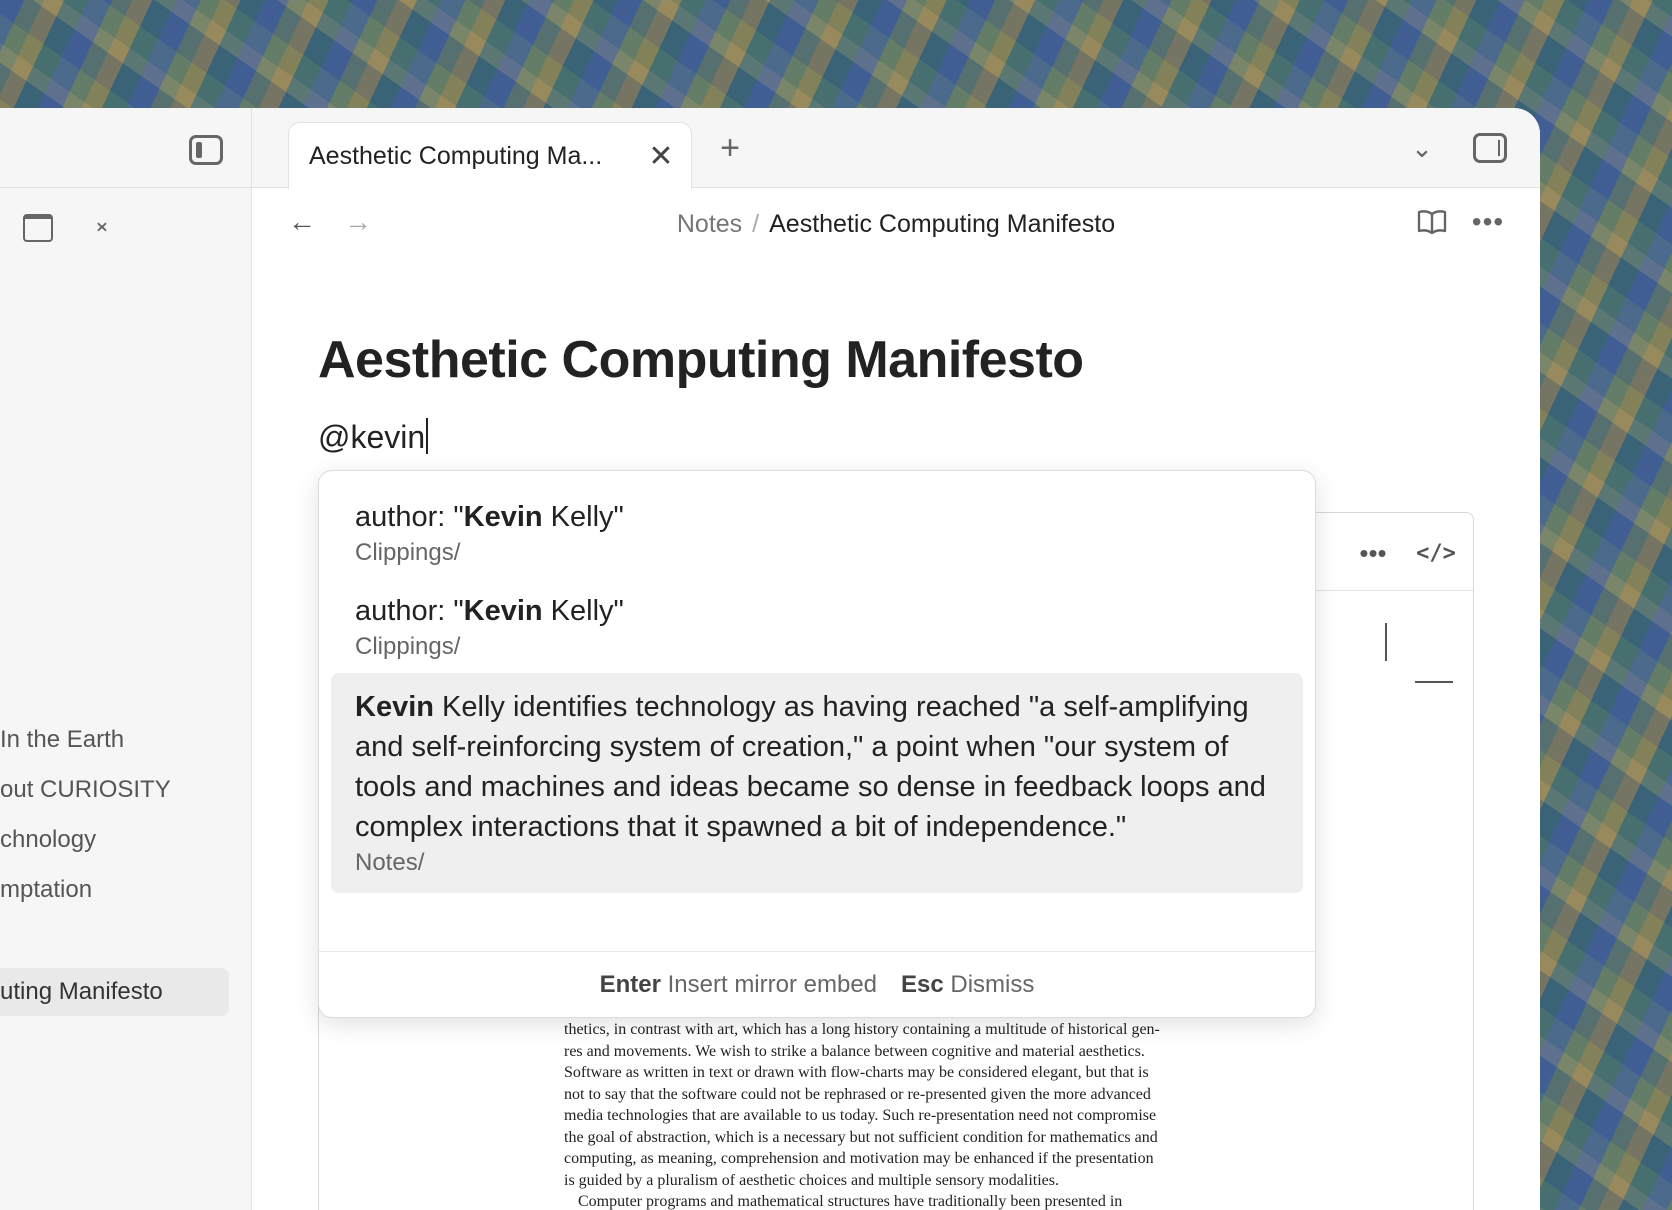 The width and height of the screenshot is (1672, 1210). I want to click on file-item: out CURIOSITY, so click(120, 790).